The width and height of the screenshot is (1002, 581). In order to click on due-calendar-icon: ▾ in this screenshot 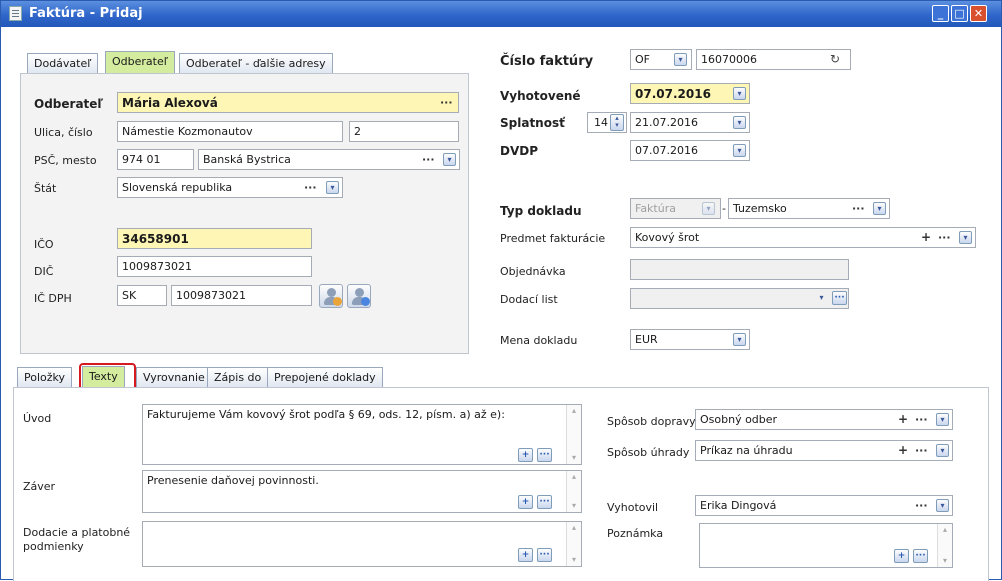, I will do `click(739, 122)`.